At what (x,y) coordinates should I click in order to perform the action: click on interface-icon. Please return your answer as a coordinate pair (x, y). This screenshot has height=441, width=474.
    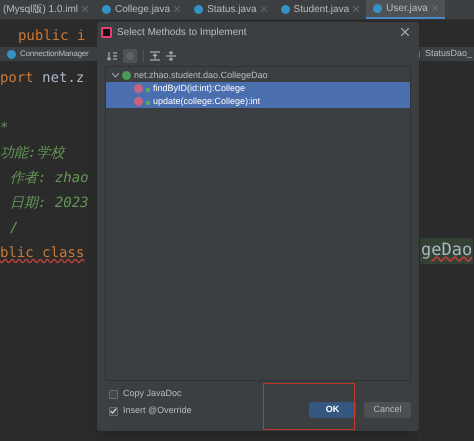
    Looking at the image, I should click on (126, 75).